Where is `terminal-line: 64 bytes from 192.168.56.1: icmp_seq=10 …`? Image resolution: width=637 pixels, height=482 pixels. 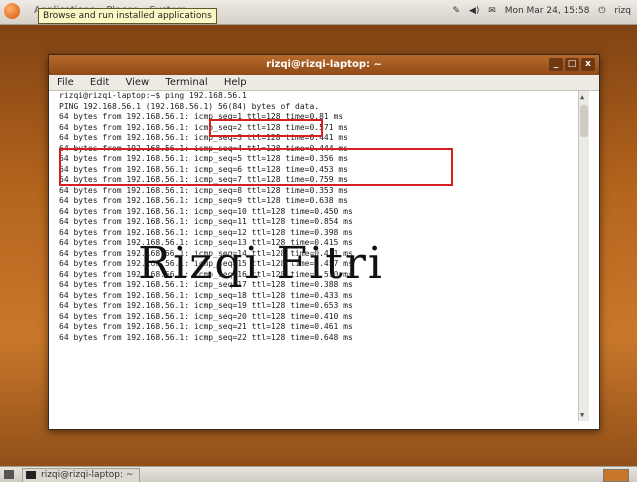 terminal-line: 64 bytes from 192.168.56.1: icmp_seq=10 … is located at coordinates (206, 211).